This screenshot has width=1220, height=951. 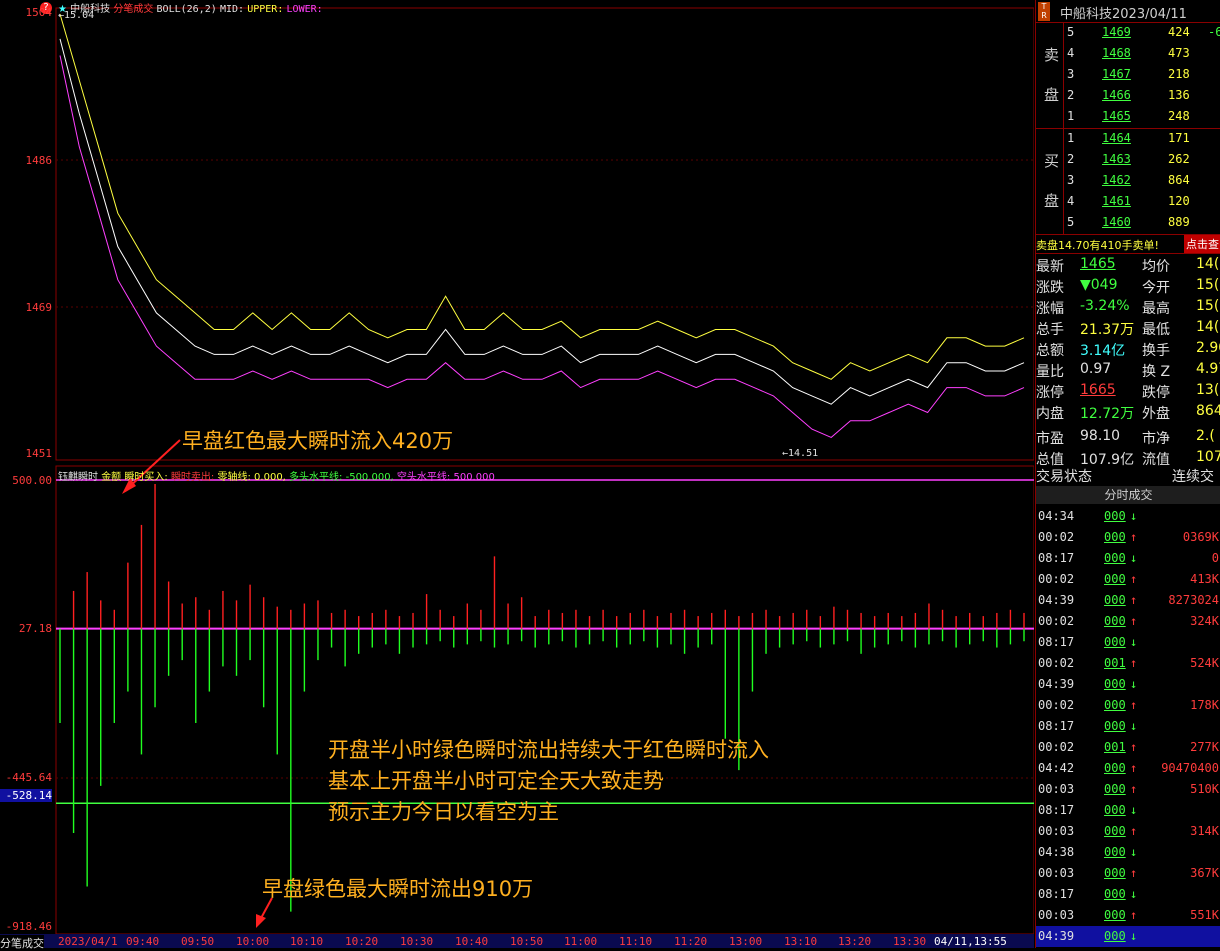 I want to click on tick-row: 04:38 000 ↓, so click(x=1128, y=852).